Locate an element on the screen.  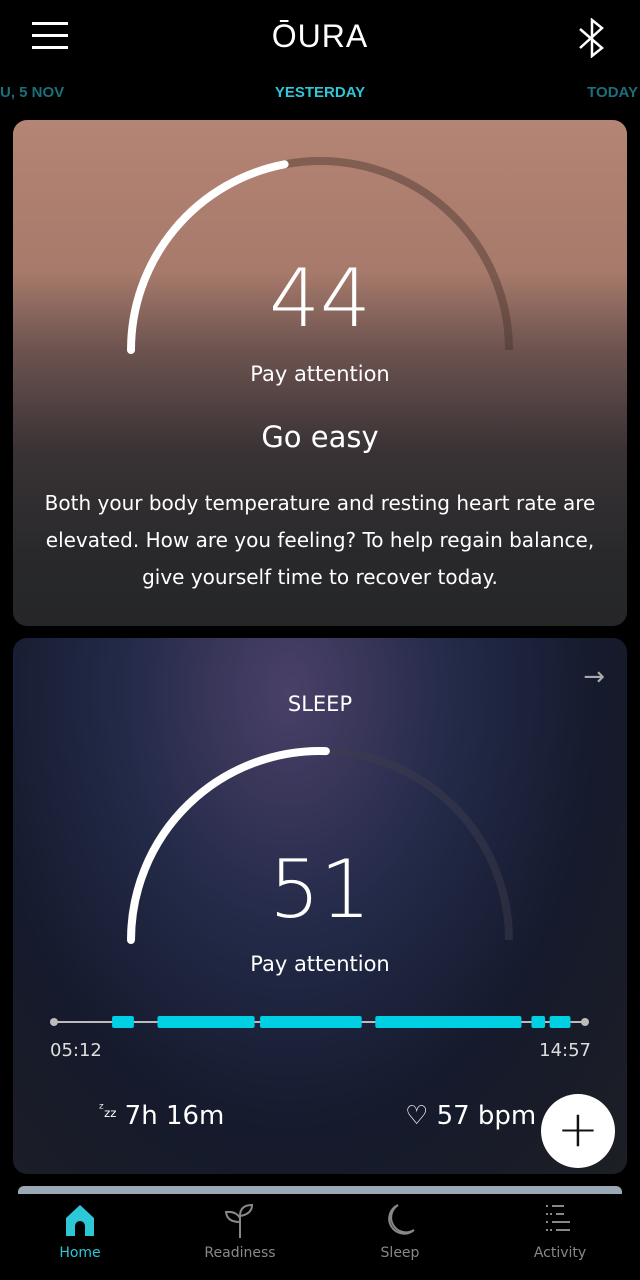
moon-icon is located at coordinates (401, 1219).